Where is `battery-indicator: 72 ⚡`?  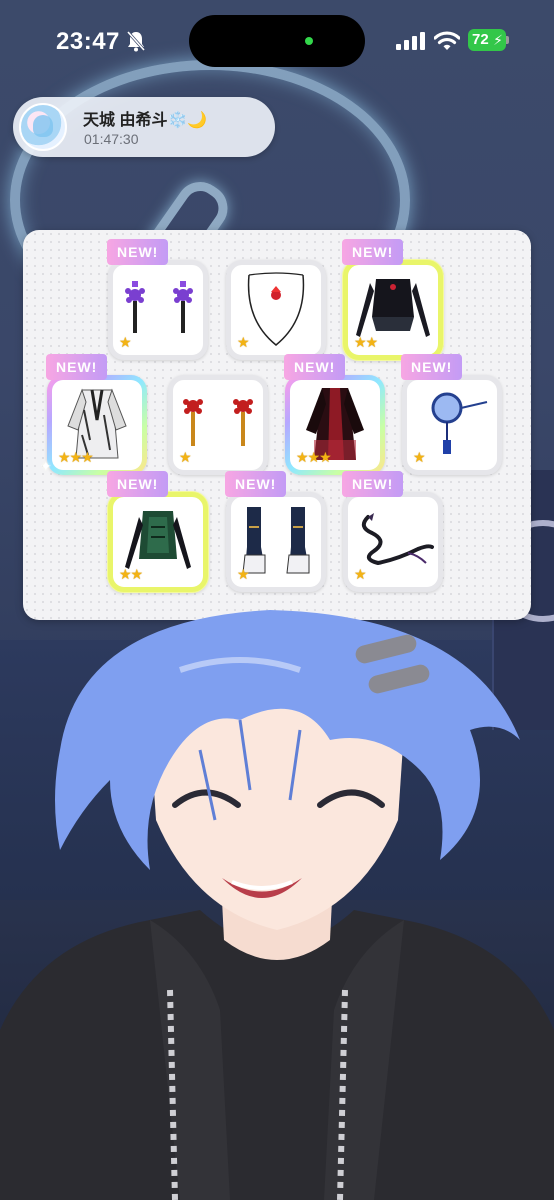 battery-indicator: 72 ⚡ is located at coordinates (487, 40).